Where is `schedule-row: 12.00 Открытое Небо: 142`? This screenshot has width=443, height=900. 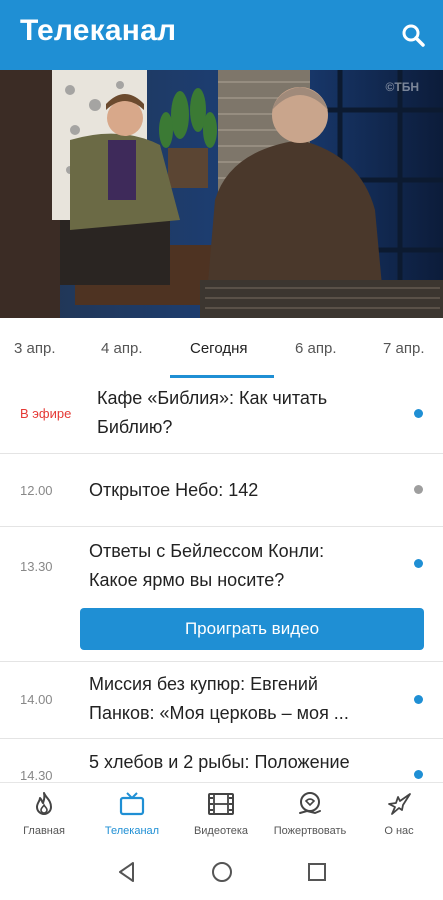 schedule-row: 12.00 Открытое Небо: 142 is located at coordinates (221, 490).